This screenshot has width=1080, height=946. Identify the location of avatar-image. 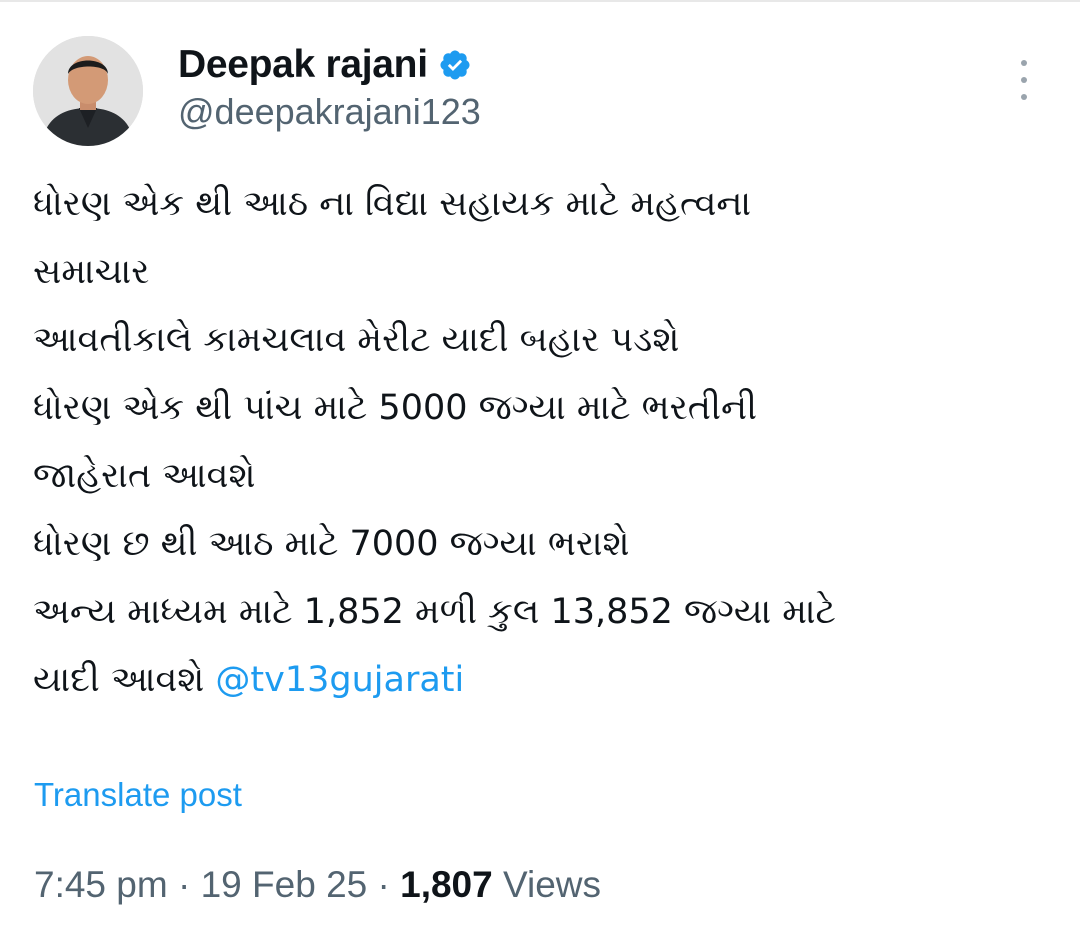
(88, 91).